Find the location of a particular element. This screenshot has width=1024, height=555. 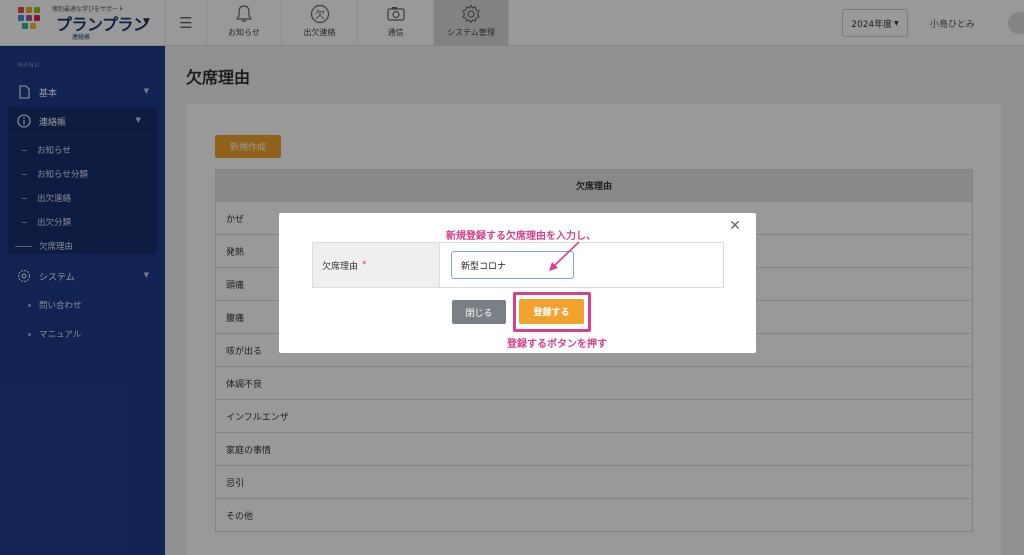

close-button: 閉じる is located at coordinates (479, 312).